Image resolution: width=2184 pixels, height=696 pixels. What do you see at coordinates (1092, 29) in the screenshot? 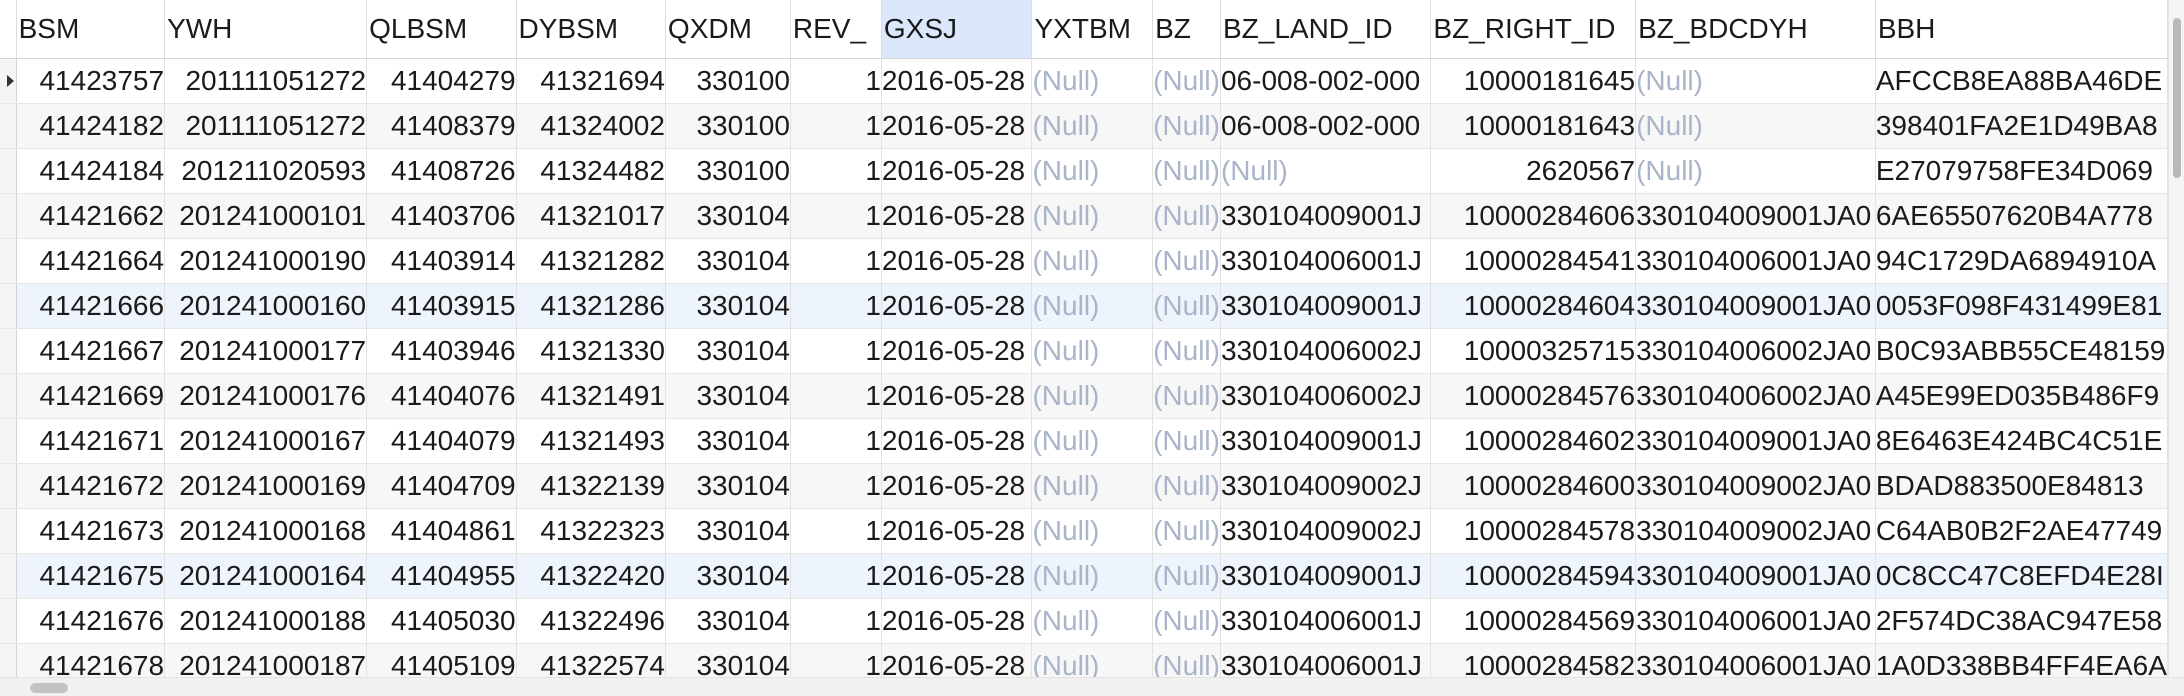
I see `column-header-yxtbm: YXTBM` at bounding box center [1092, 29].